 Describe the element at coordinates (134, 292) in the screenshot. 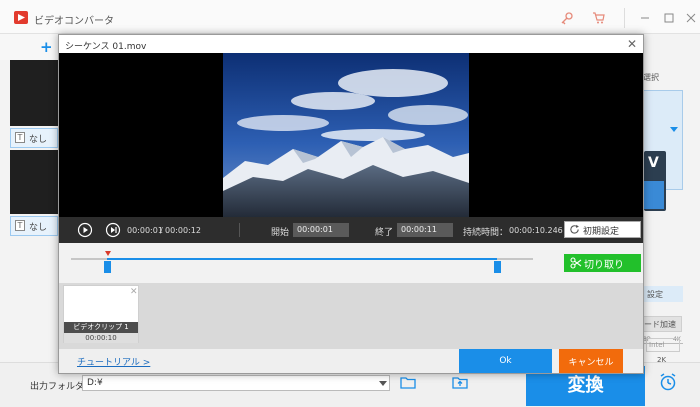

I see `remove-clip-icon: ✕` at that location.